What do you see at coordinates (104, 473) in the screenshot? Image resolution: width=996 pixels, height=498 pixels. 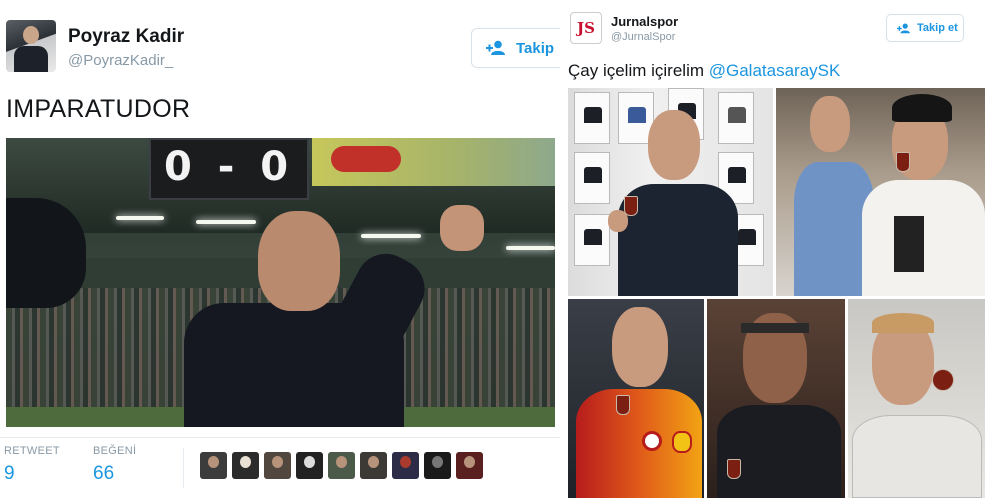 I see `like-count: 66` at bounding box center [104, 473].